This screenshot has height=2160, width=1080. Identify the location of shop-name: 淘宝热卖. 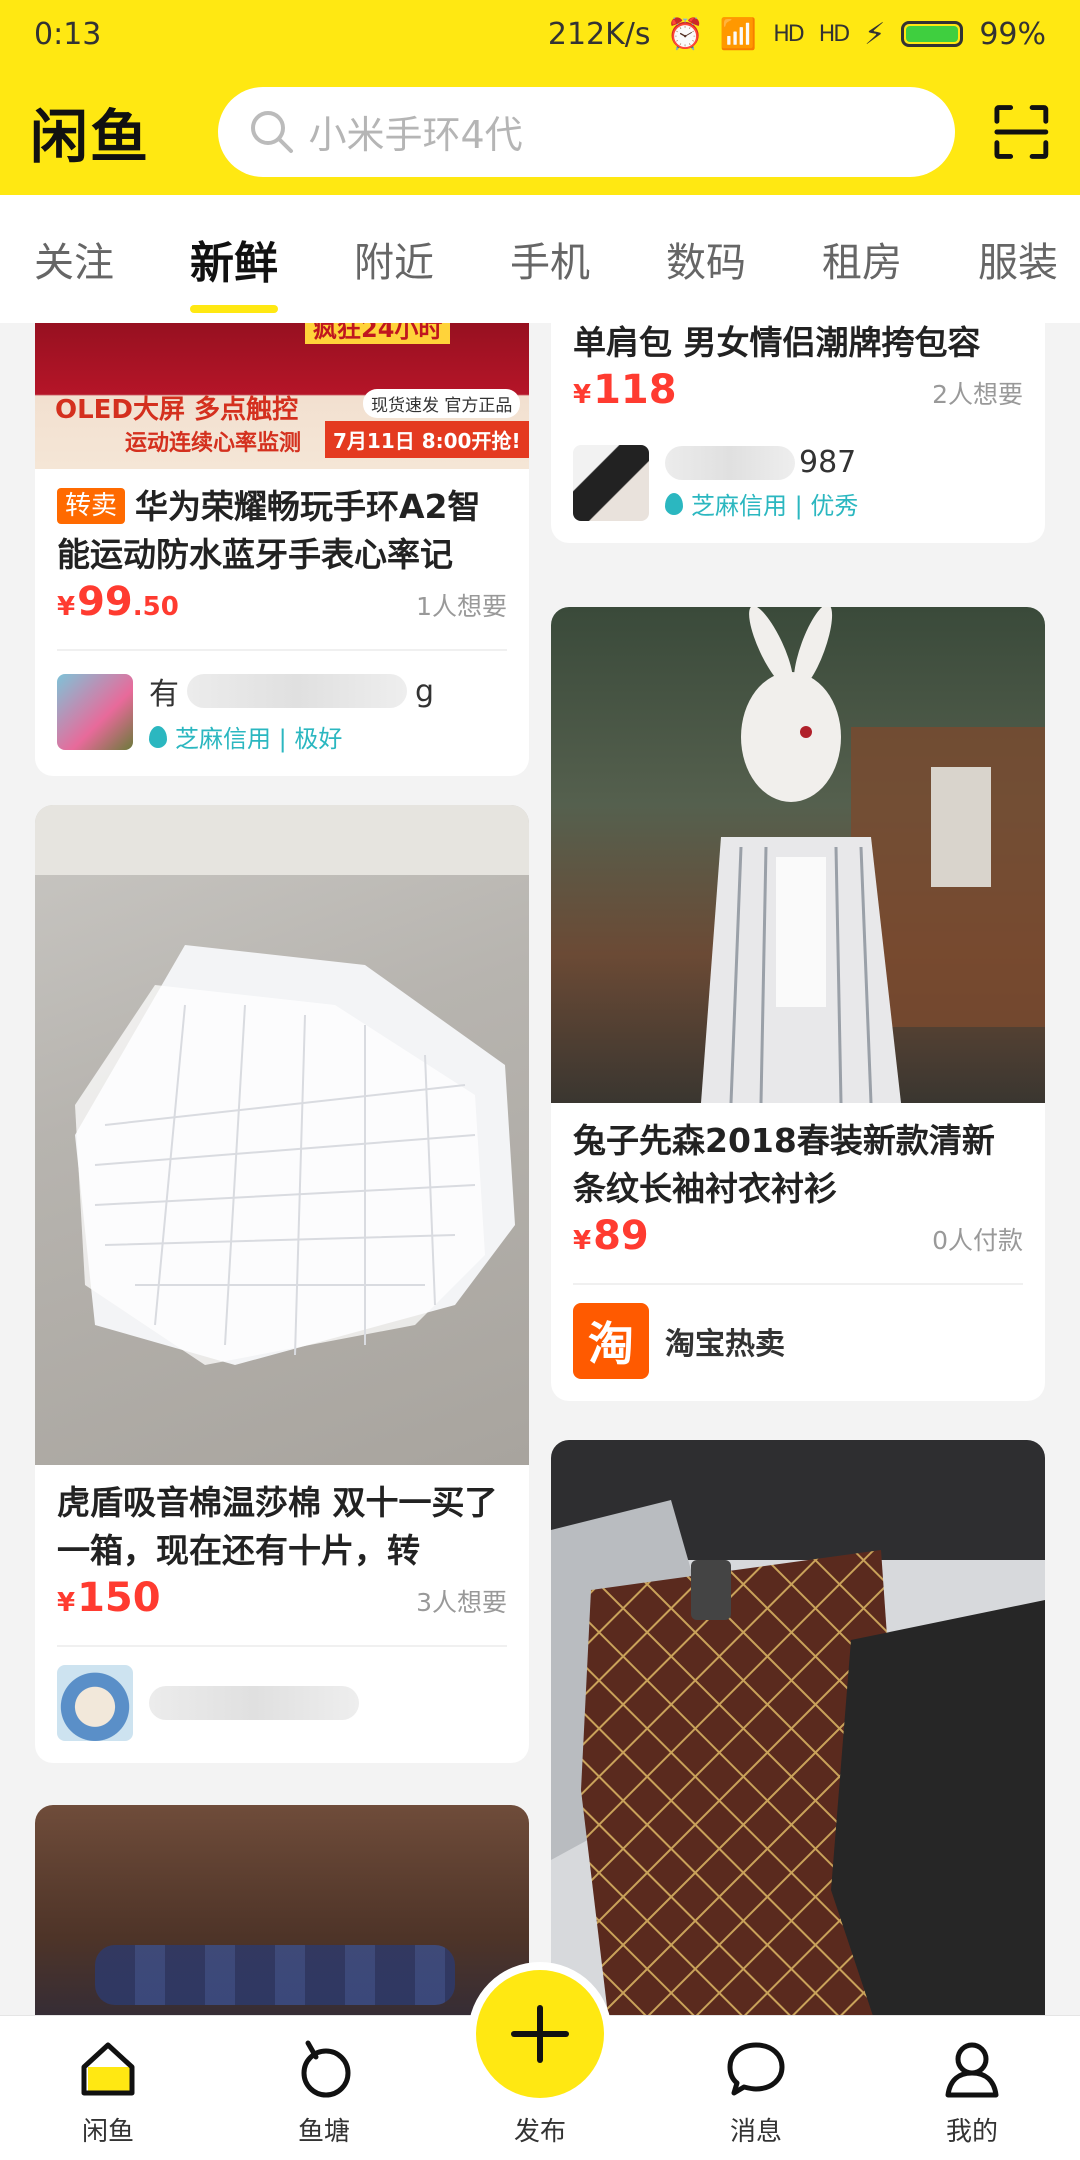
(725, 1344).